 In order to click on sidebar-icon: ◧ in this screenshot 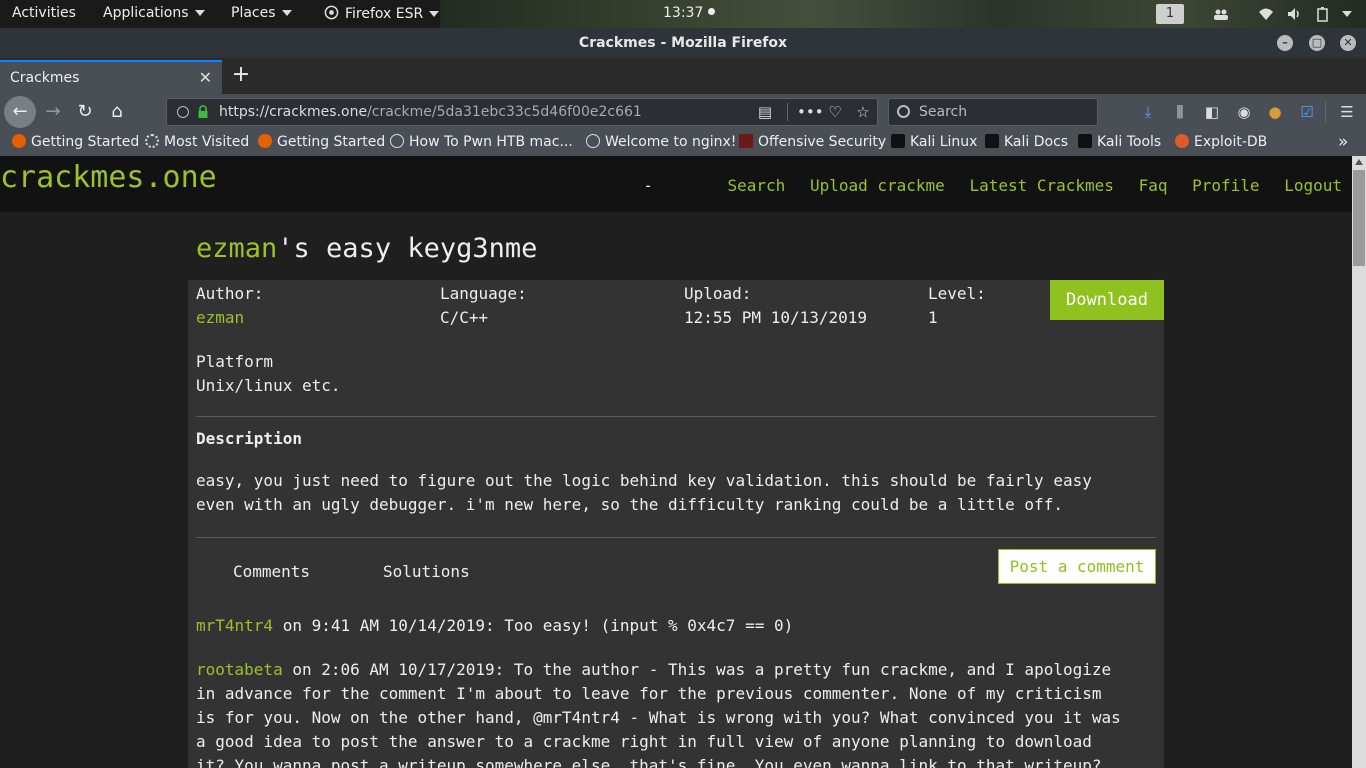, I will do `click(1212, 112)`.